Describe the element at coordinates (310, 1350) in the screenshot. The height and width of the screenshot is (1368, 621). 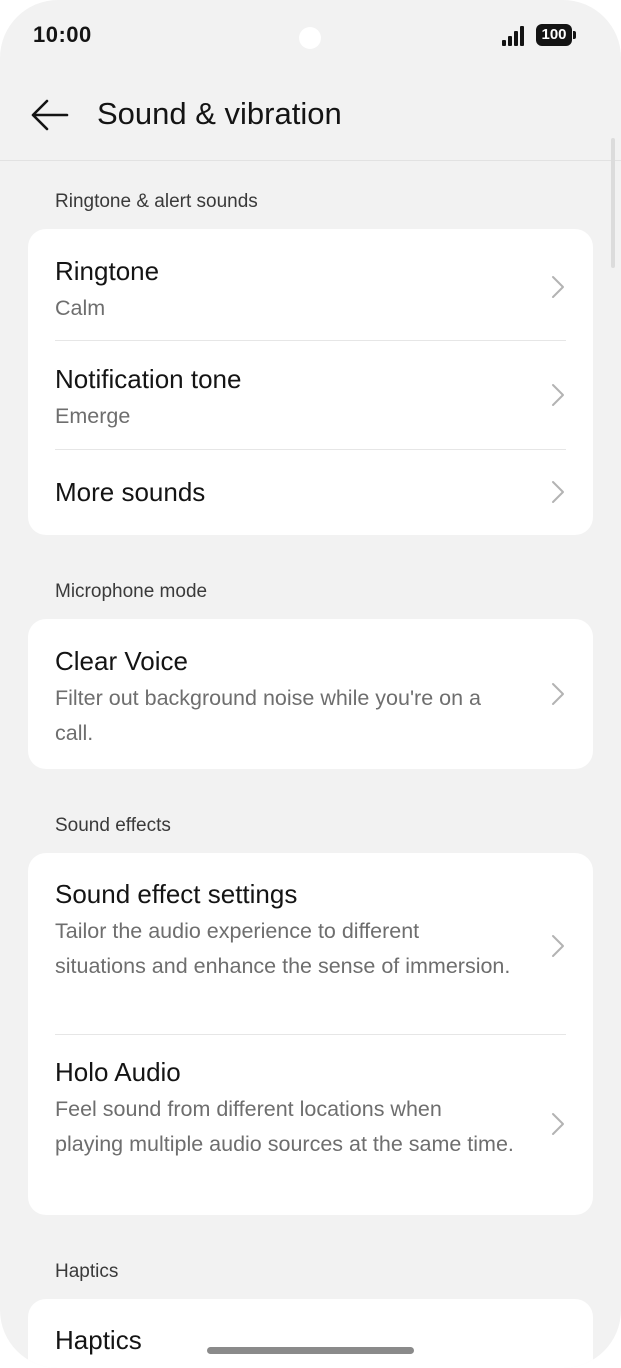
I see `home-indicator` at that location.